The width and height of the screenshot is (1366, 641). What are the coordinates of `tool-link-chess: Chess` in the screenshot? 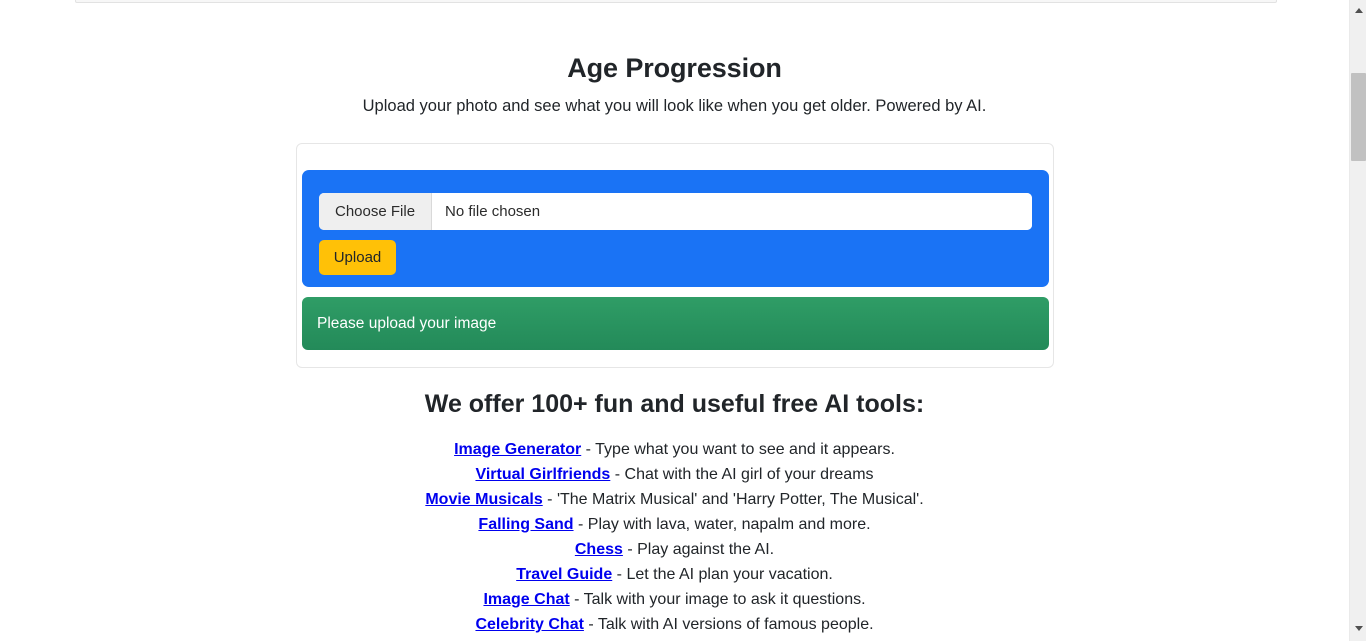 It's located at (599, 549).